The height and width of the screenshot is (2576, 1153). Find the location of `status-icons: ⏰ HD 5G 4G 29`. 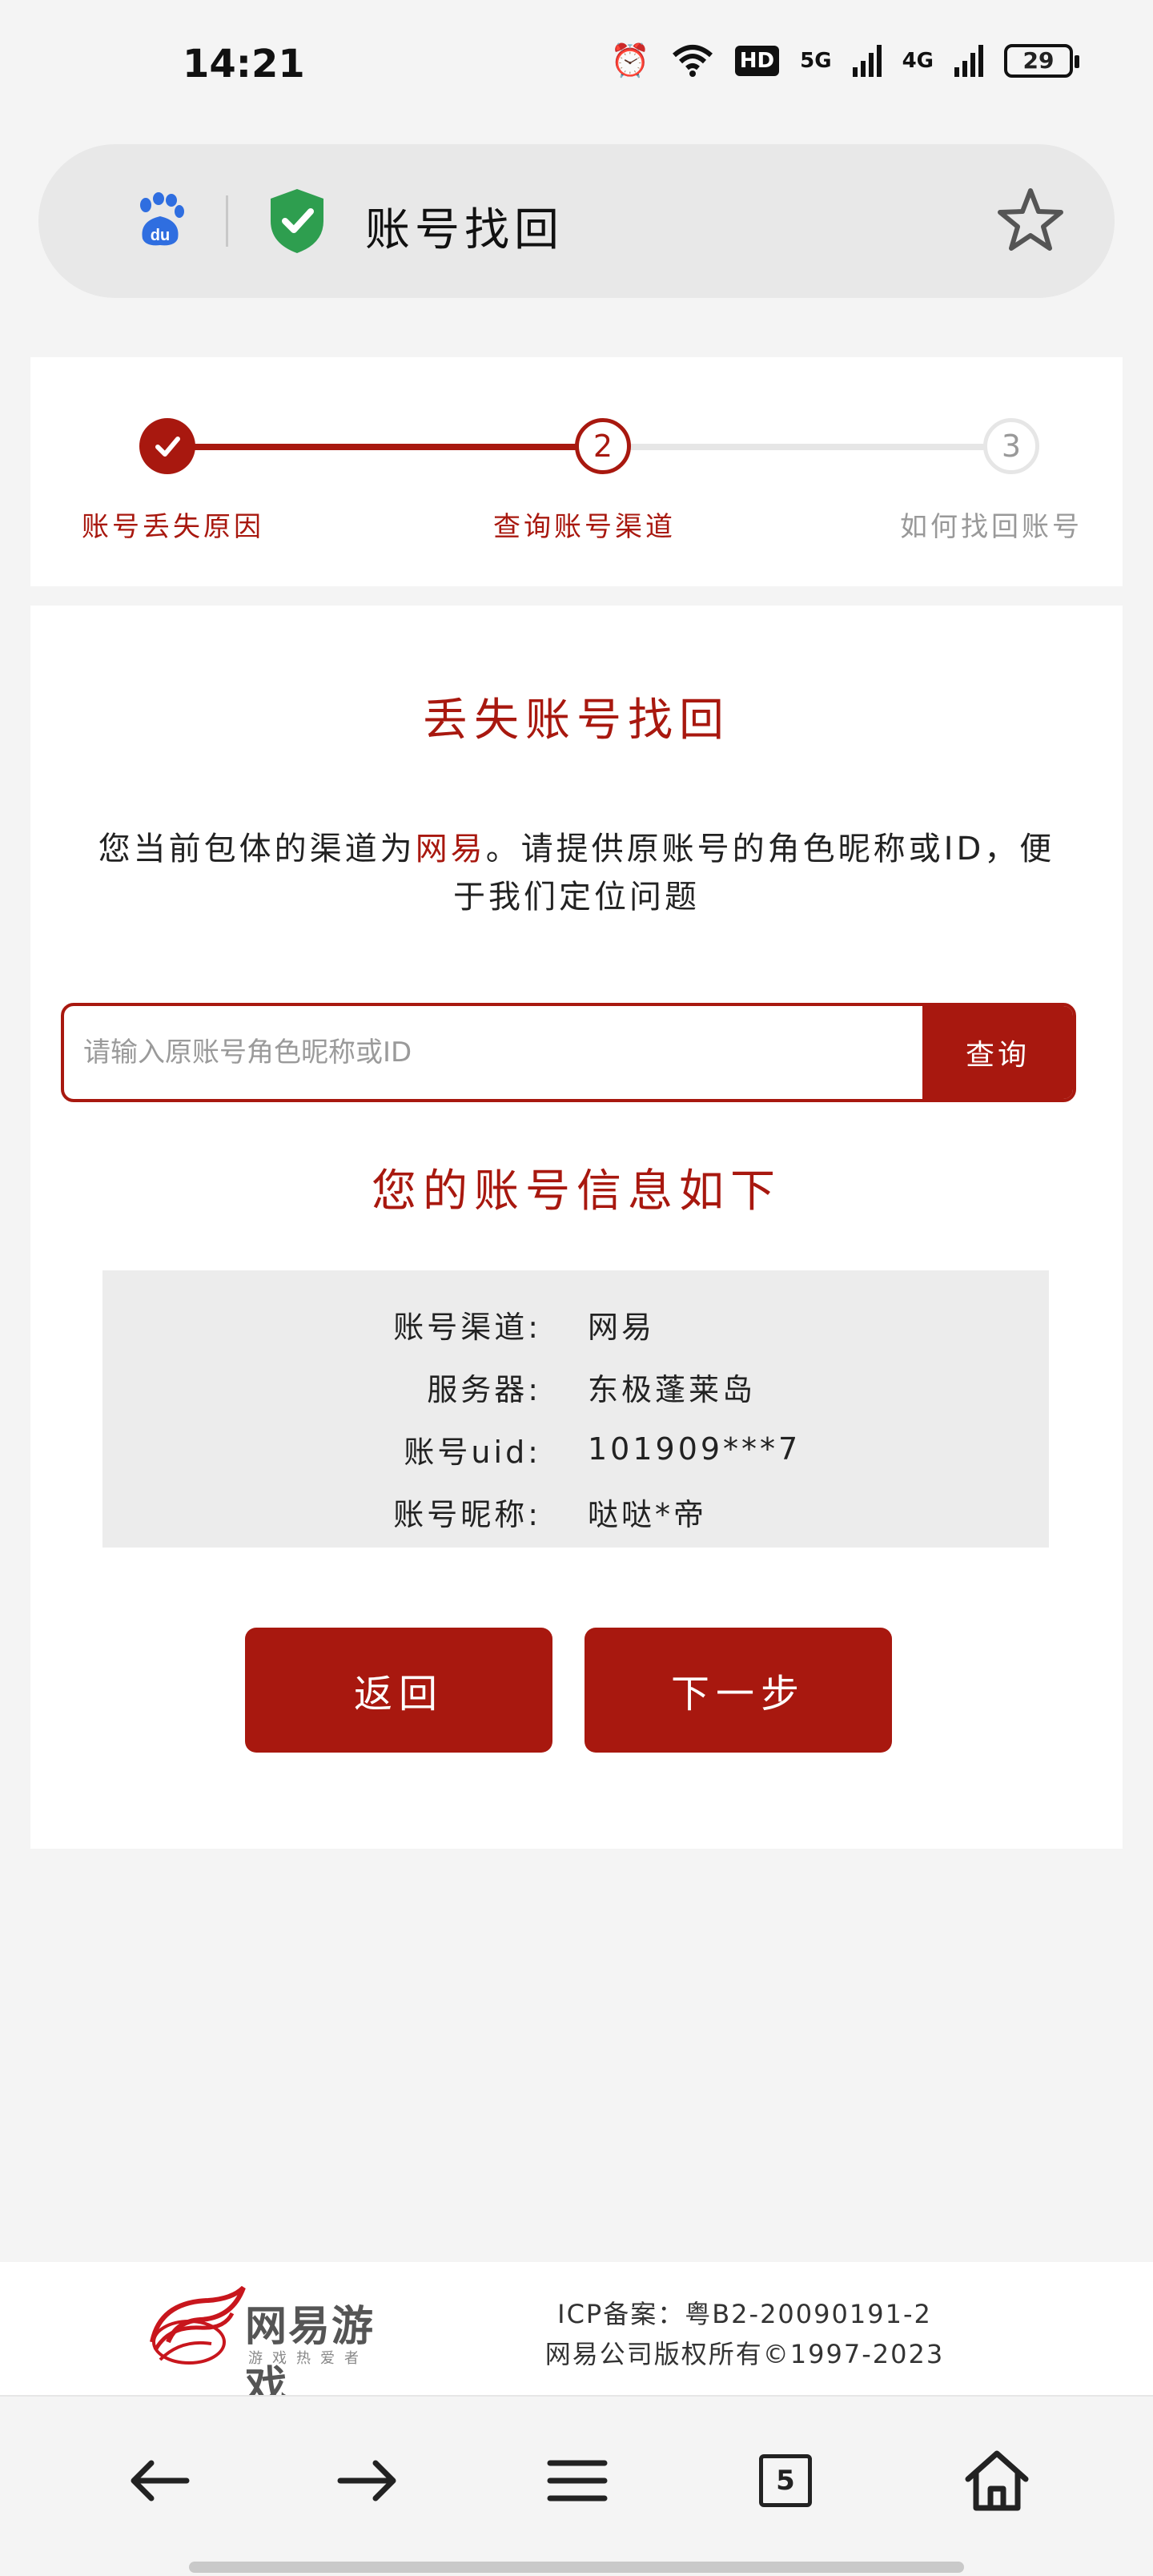

status-icons: ⏰ HD 5G 4G 29 is located at coordinates (844, 61).